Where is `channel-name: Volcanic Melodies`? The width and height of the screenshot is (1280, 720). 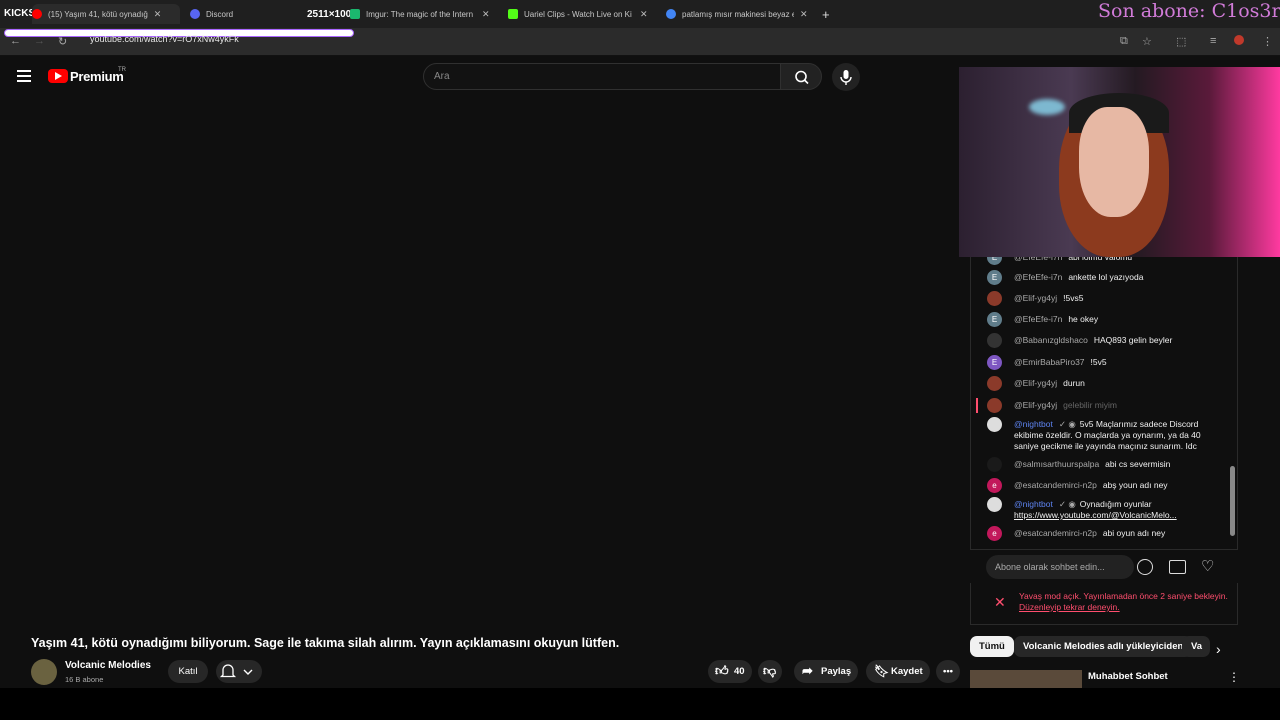 channel-name: Volcanic Melodies is located at coordinates (108, 665).